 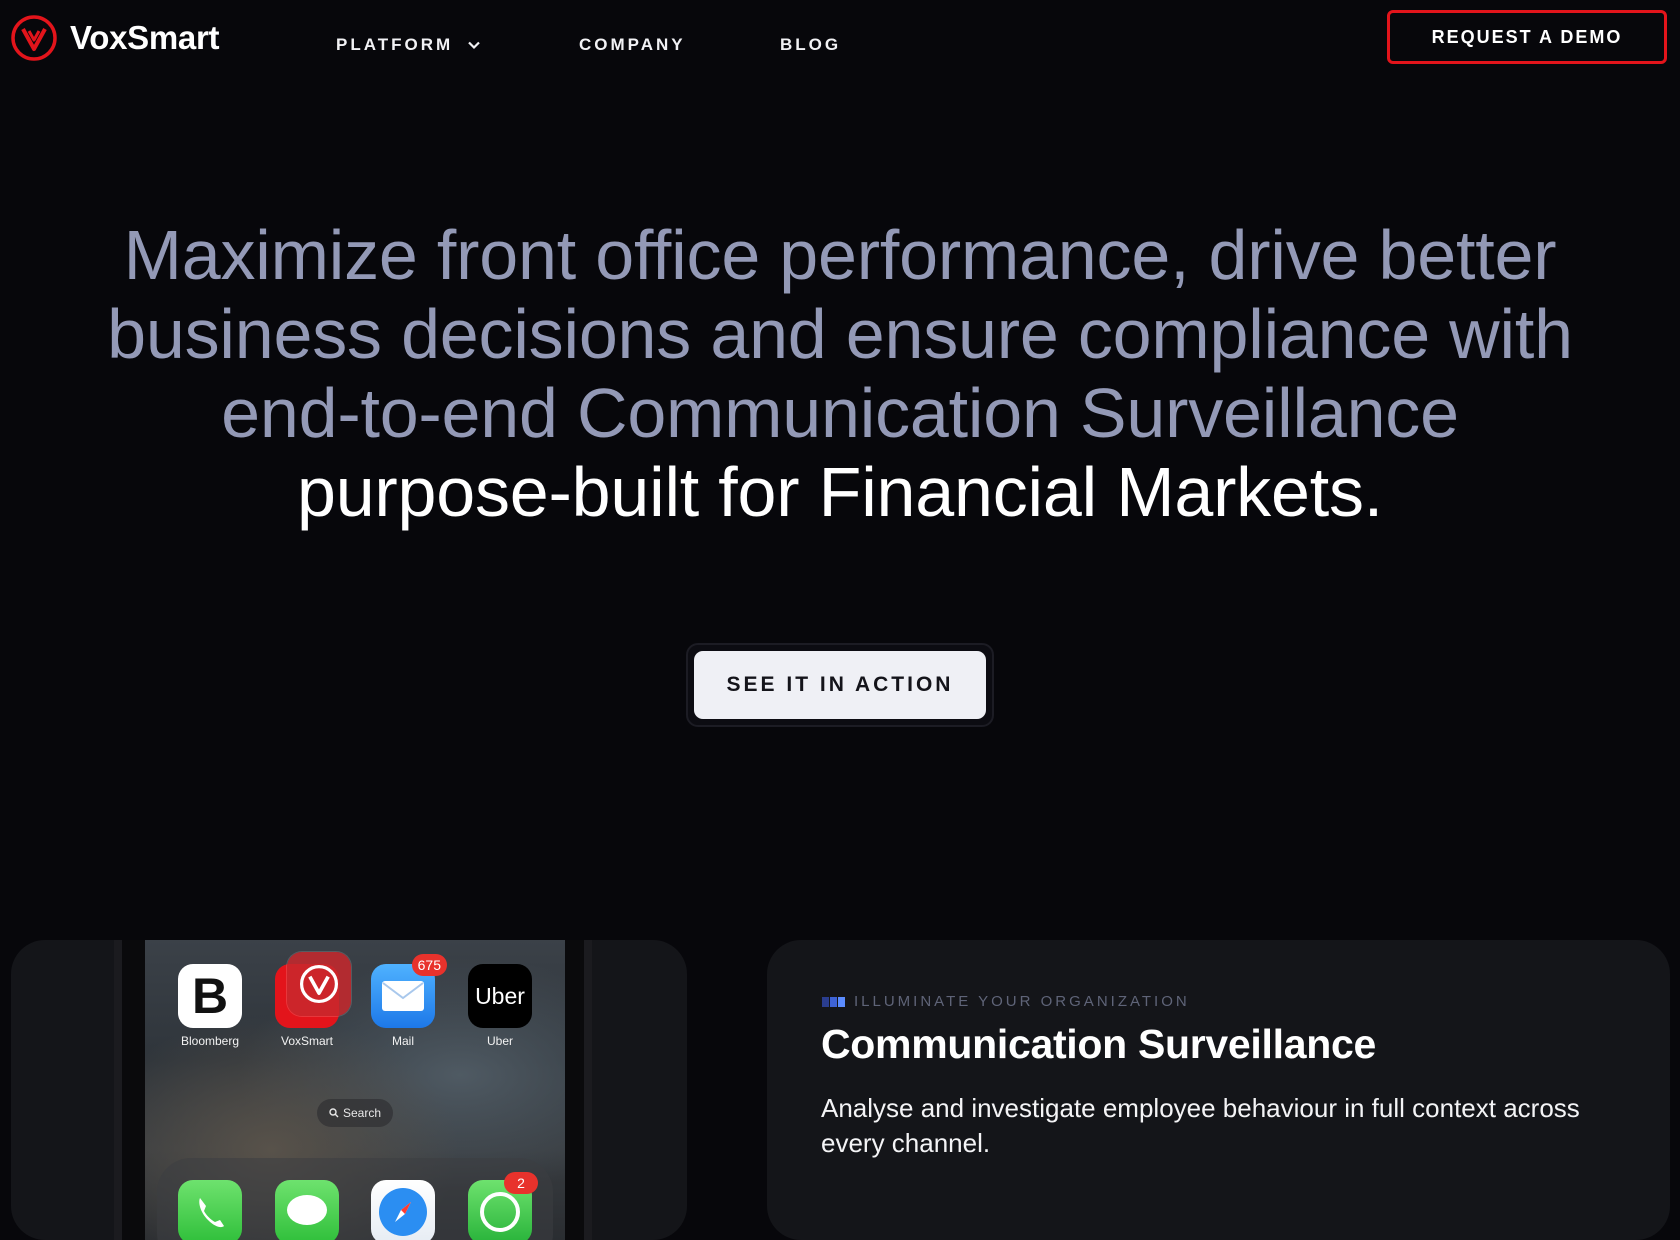 I want to click on spotlight-search-pill: Search, so click(x=355, y=1113).